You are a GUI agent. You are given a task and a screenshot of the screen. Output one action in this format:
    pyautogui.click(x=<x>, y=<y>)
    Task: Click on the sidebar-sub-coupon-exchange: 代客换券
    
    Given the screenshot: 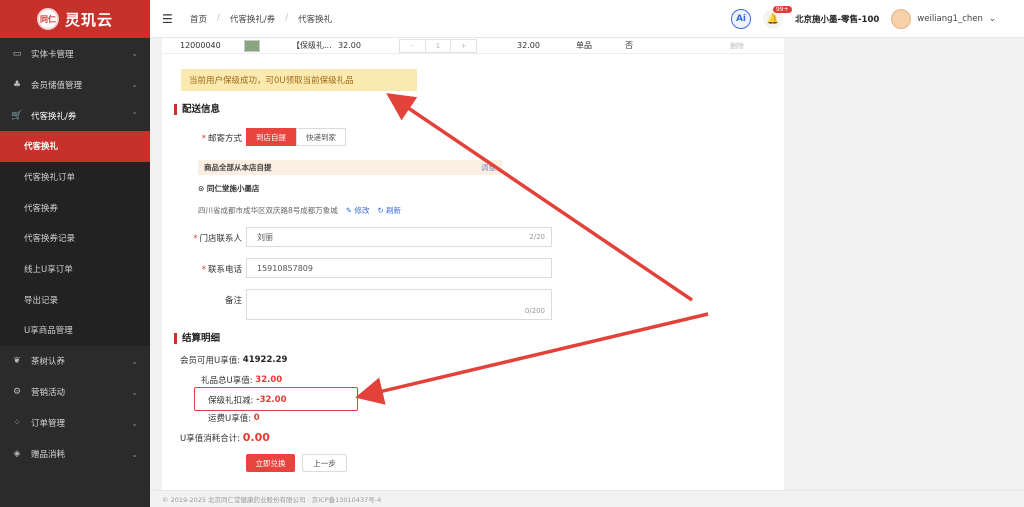 What is the action you would take?
    pyautogui.click(x=75, y=208)
    